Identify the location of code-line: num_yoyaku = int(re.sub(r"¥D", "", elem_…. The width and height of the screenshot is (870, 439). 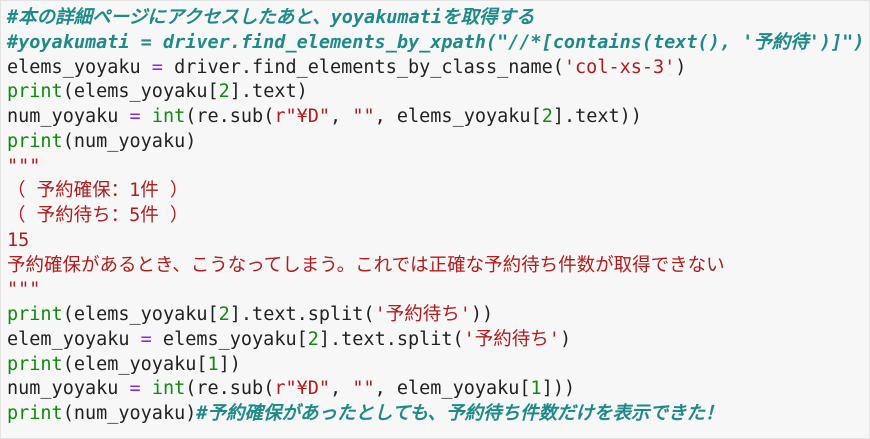
(438, 389).